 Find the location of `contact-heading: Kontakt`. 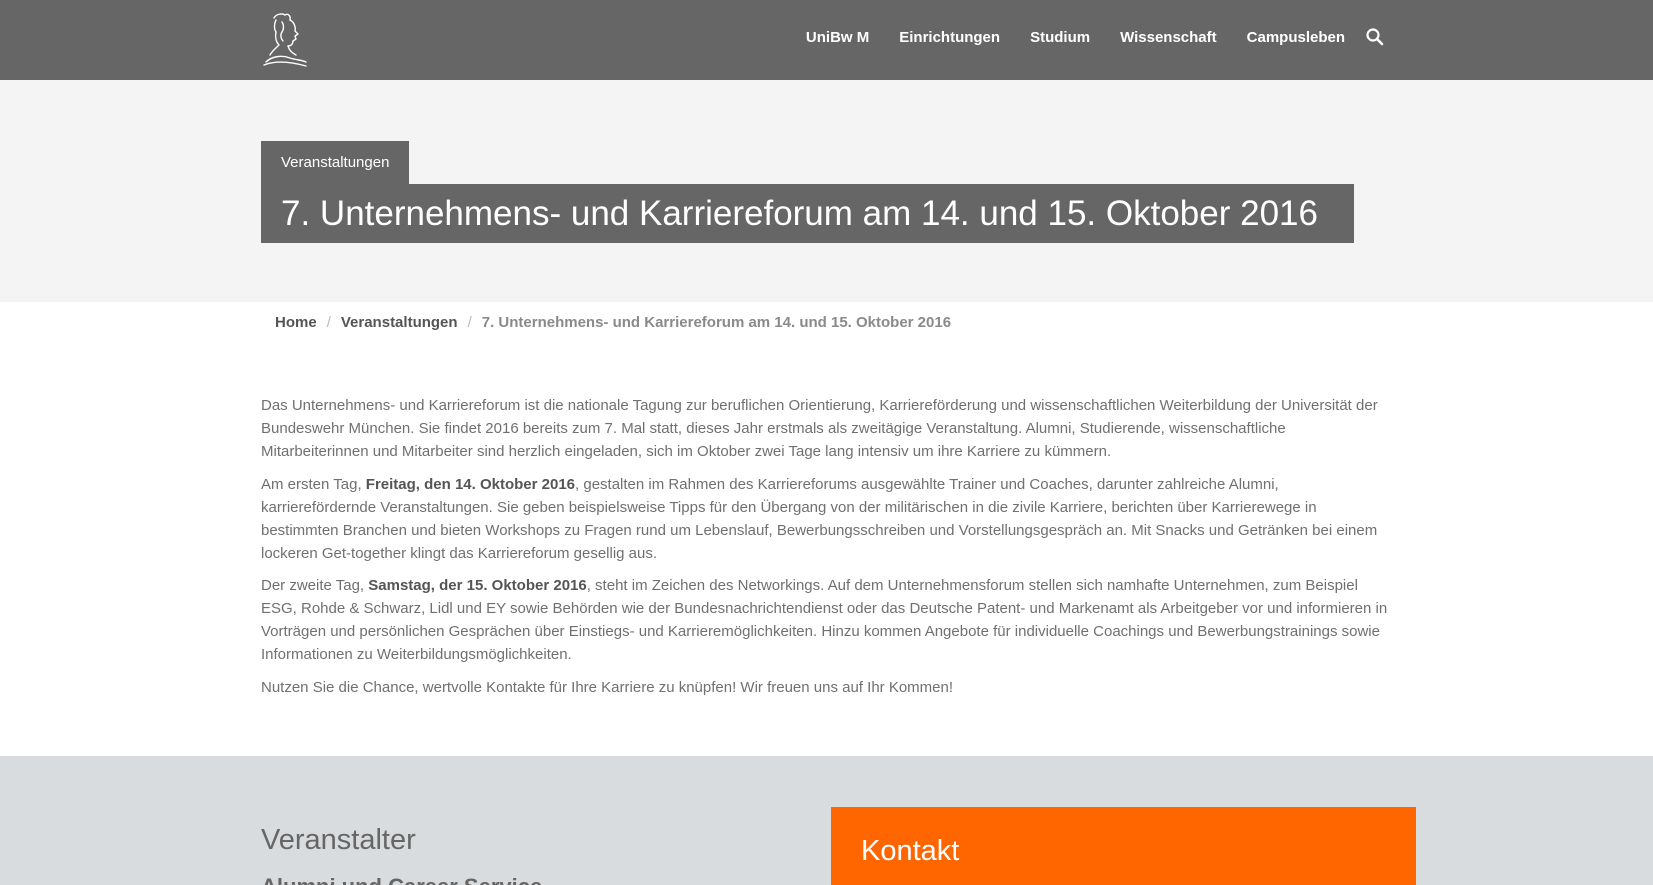

contact-heading: Kontakt is located at coordinates (910, 851).